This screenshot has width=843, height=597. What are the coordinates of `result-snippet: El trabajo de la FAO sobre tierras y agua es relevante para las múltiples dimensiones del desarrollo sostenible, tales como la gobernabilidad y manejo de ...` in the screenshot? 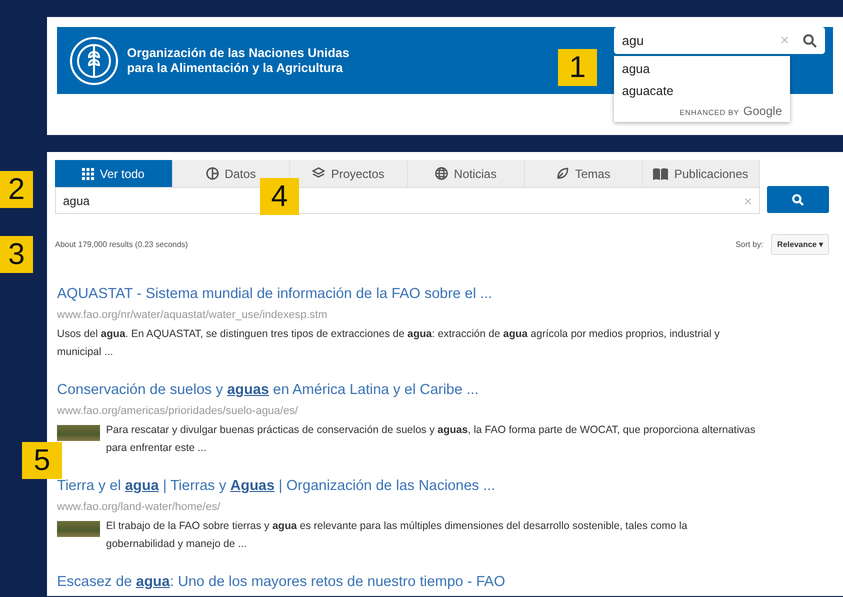 It's located at (397, 535).